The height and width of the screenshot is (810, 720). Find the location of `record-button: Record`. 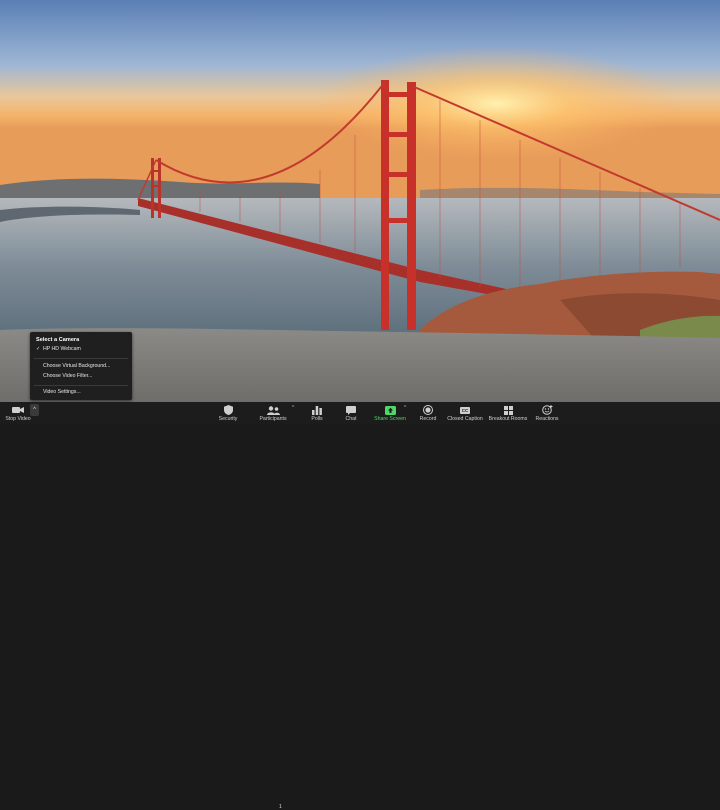

record-button: Record is located at coordinates (428, 413).